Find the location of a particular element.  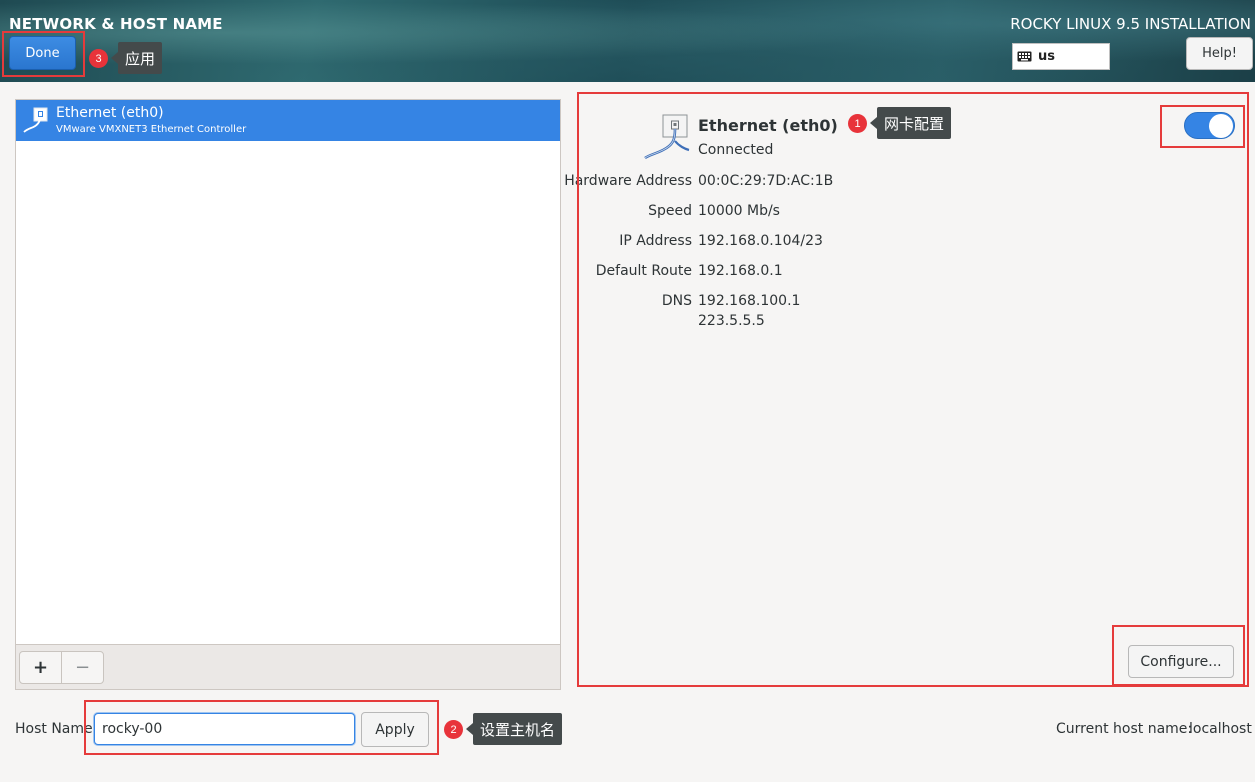

add-device-button: + is located at coordinates (40, 667).